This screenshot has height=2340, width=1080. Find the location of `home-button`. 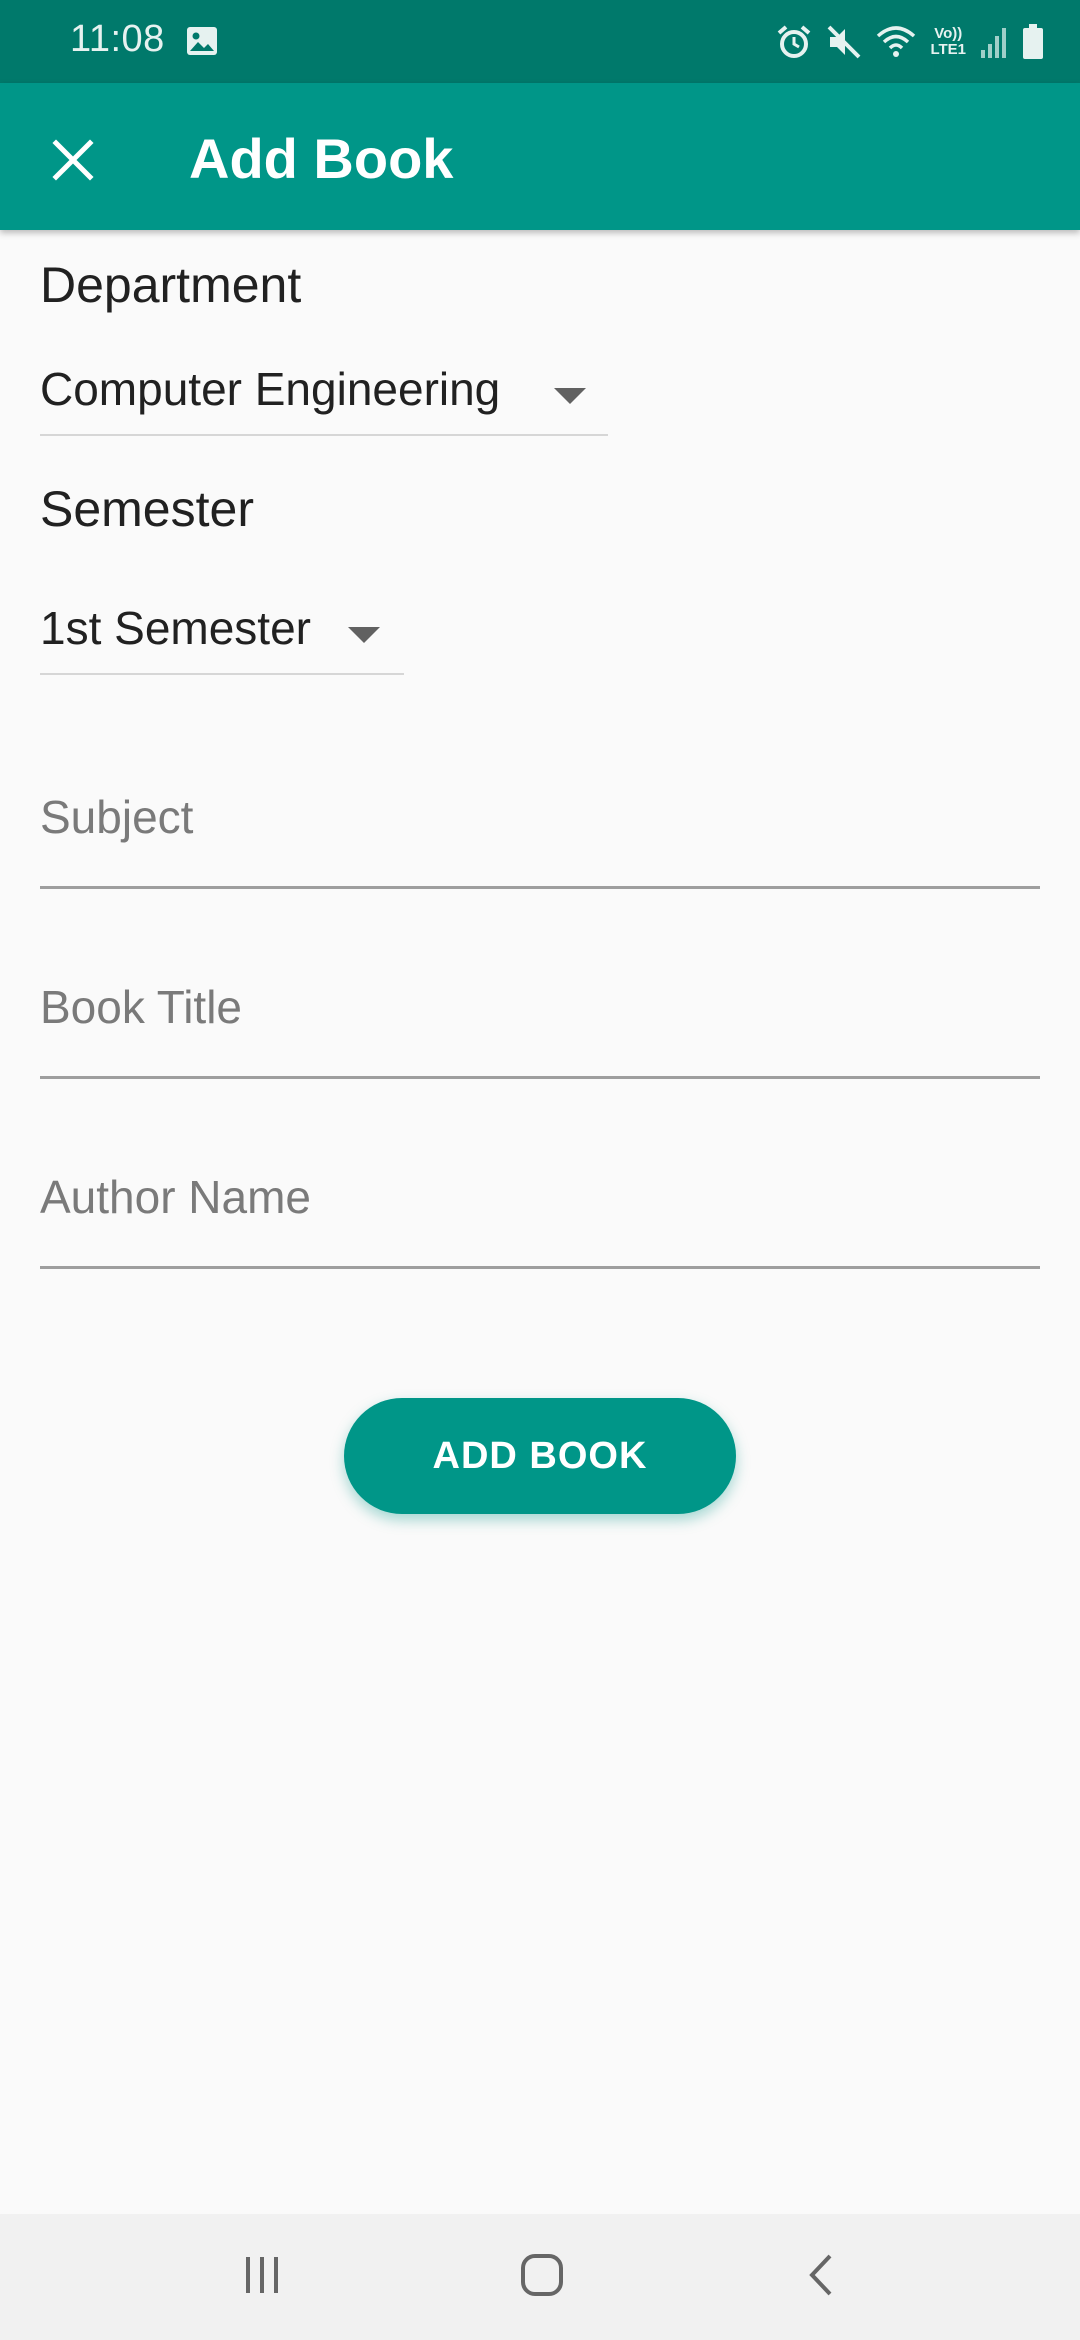

home-button is located at coordinates (542, 2277).